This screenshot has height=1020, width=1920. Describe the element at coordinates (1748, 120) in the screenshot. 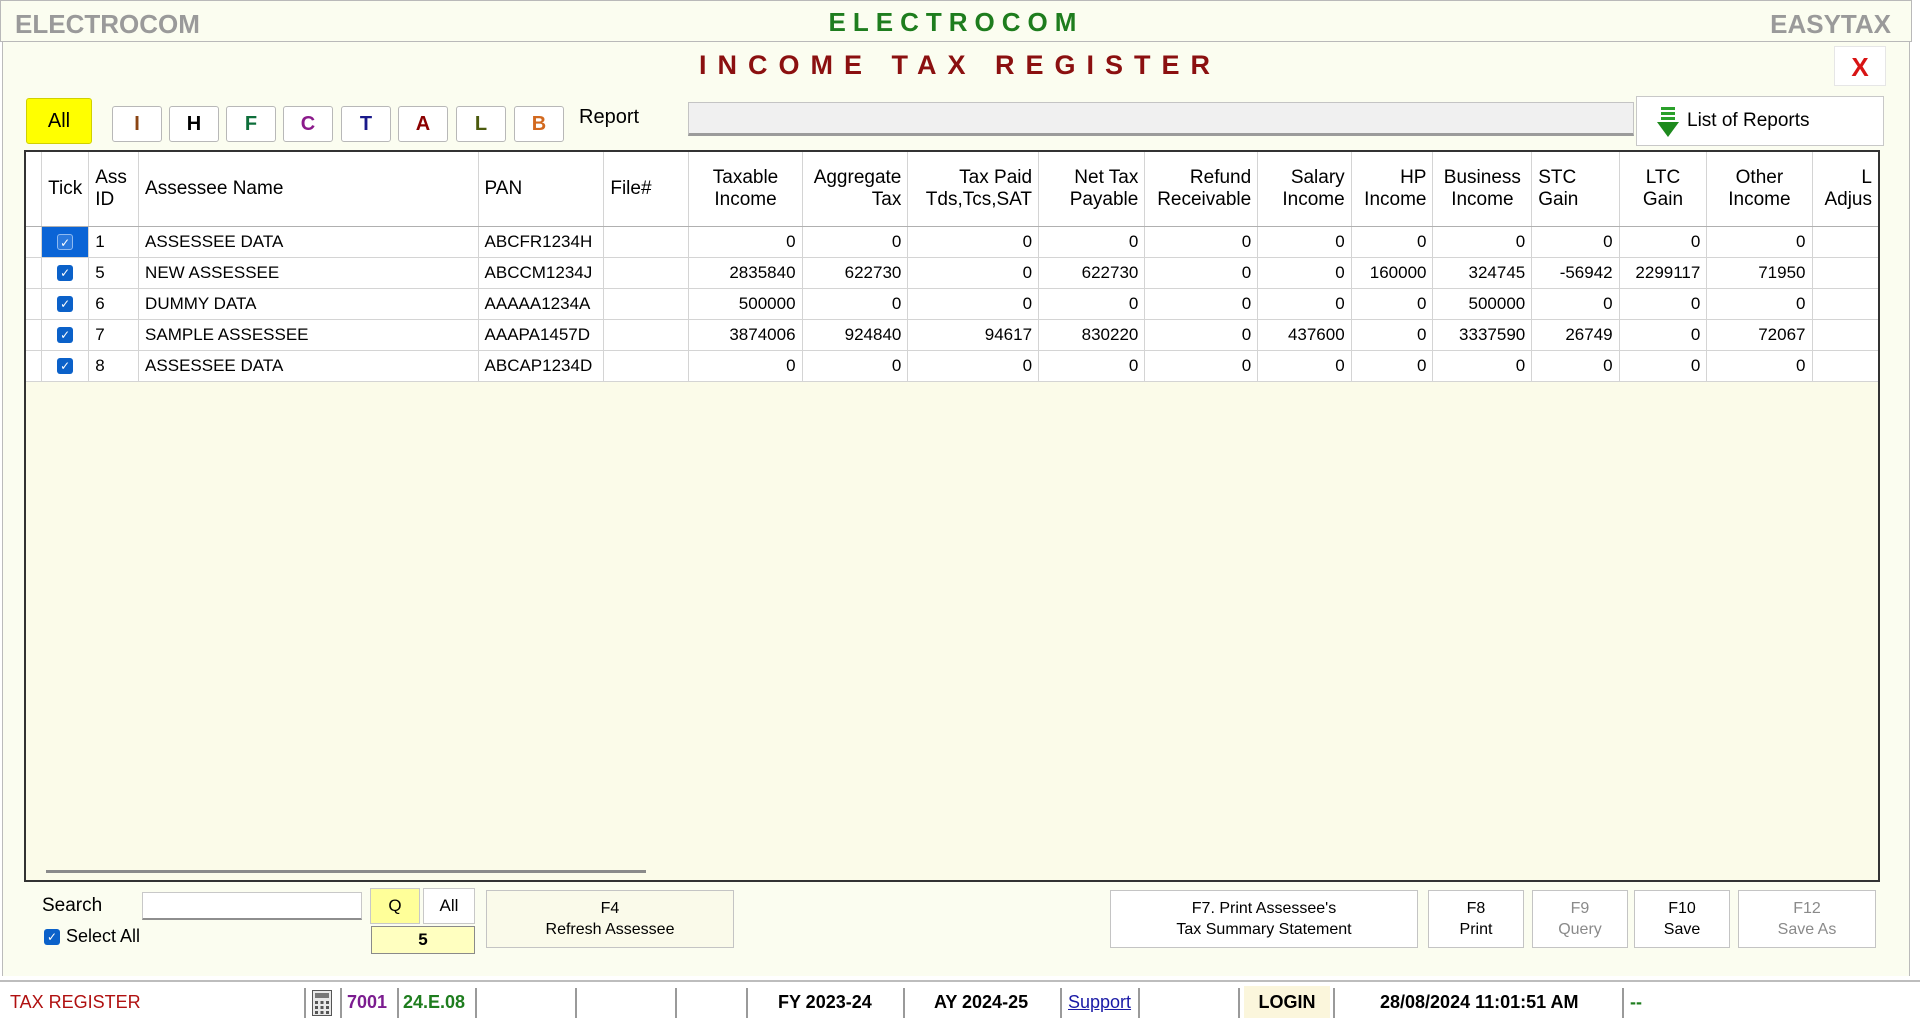

I see `list-of-reports-label: List of Reports` at that location.